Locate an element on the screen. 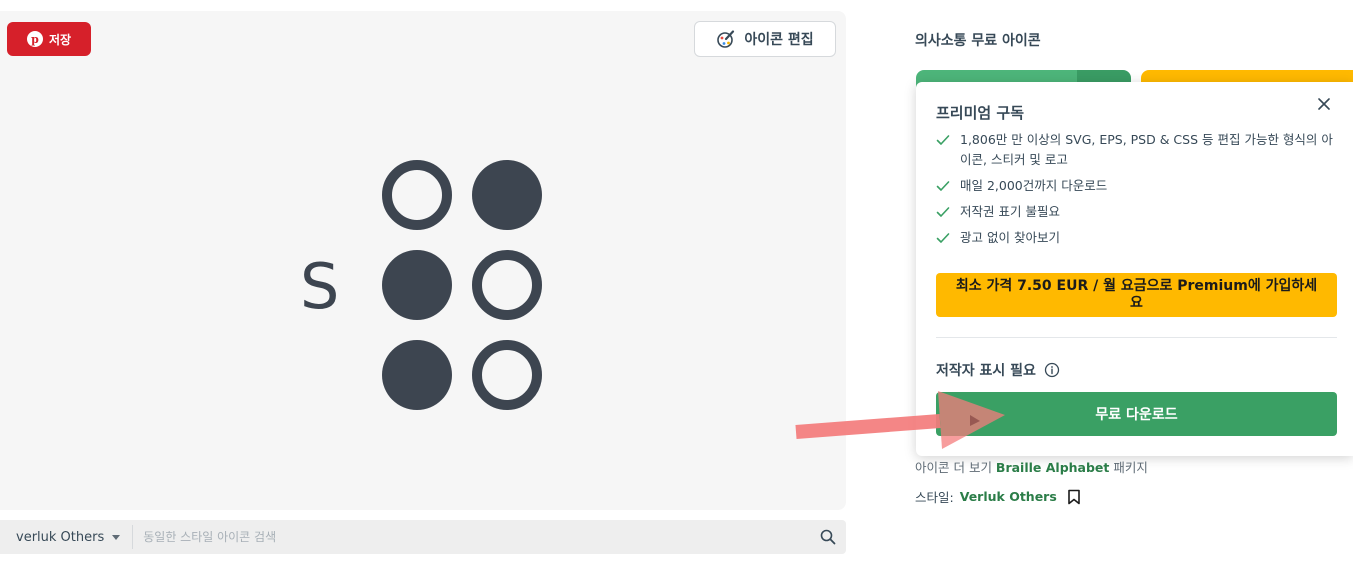  braille-letter-label: S is located at coordinates (319, 286).